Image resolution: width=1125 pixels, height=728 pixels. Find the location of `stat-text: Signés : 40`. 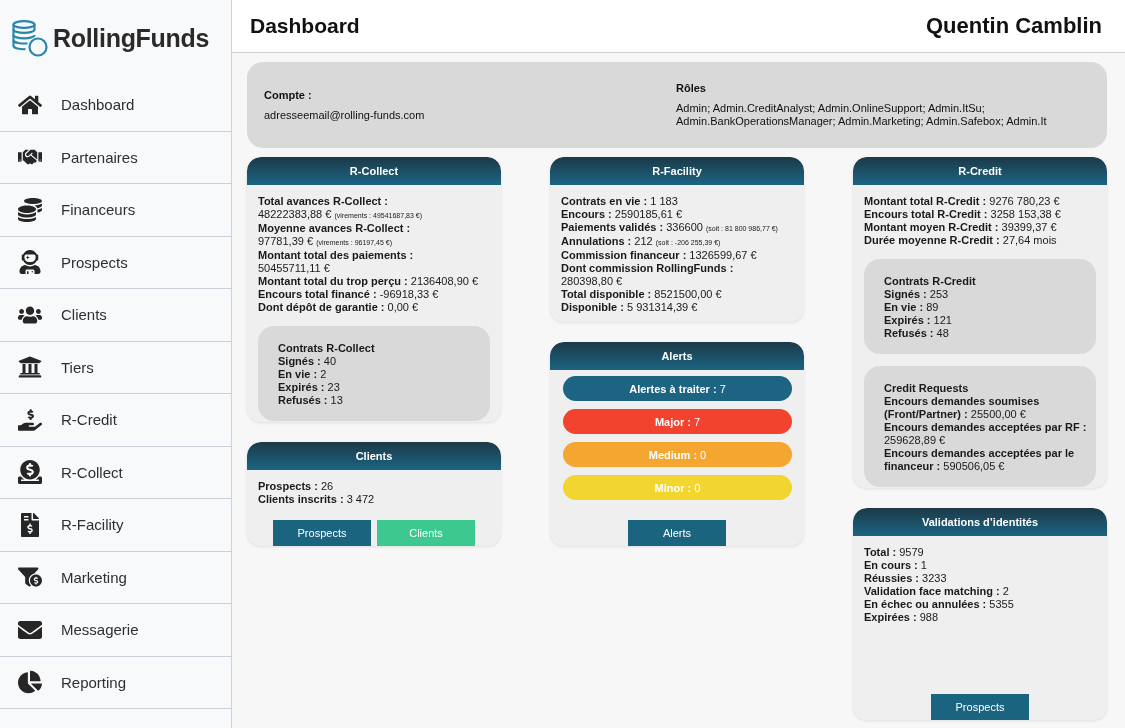

stat-text: Signés : 40 is located at coordinates (308, 361).